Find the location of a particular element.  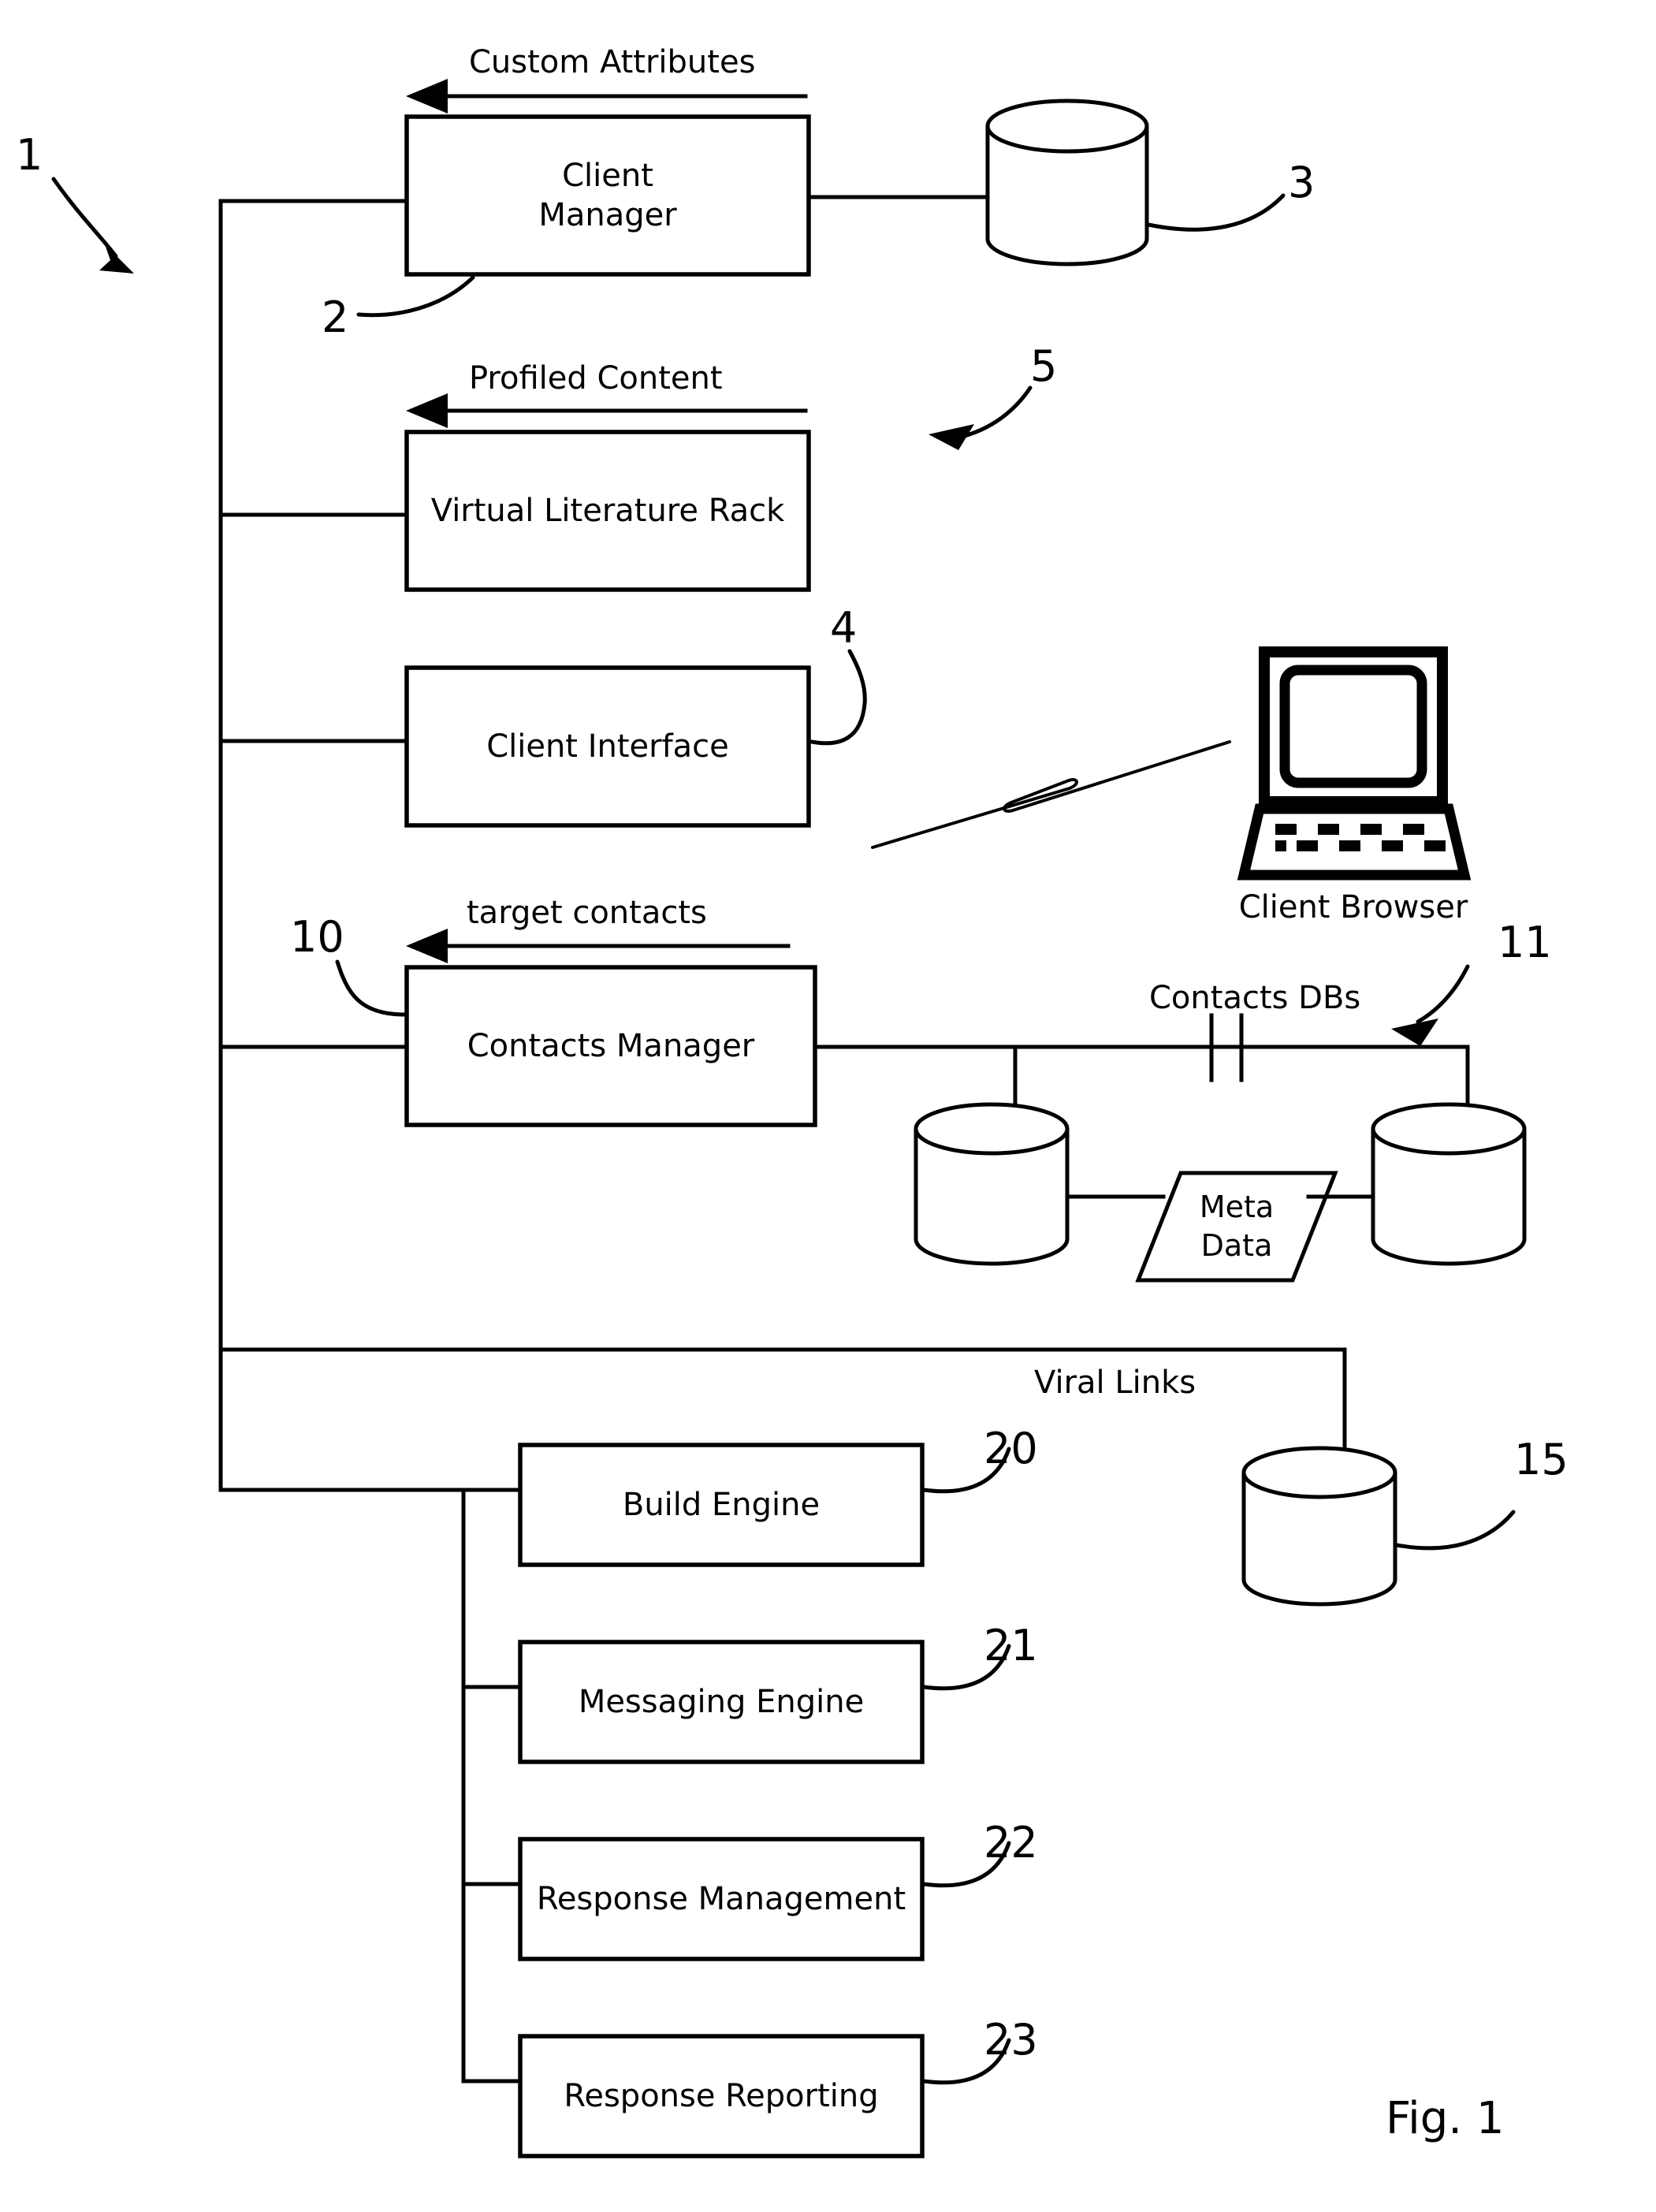

reference-numeral-23: 23 is located at coordinates (1011, 2040).